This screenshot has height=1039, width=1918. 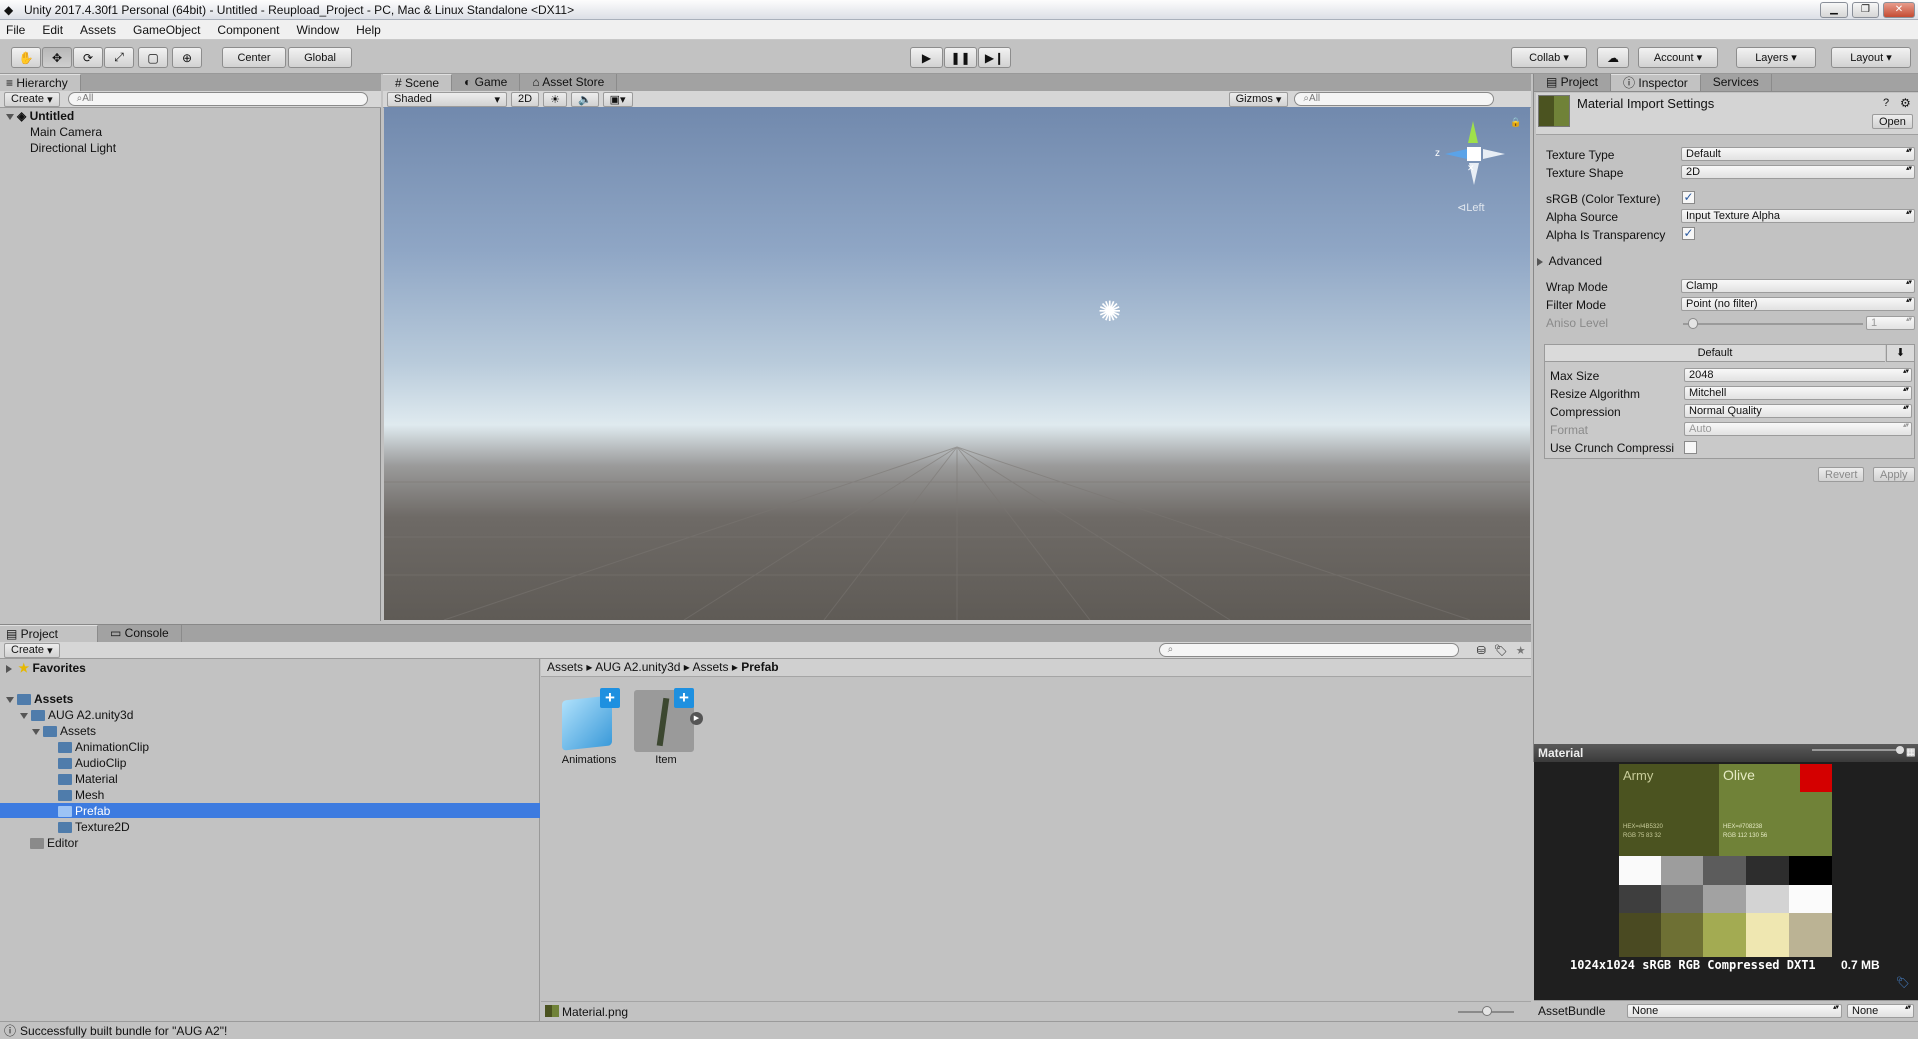 I want to click on alpha-source-dropdown: Input Texture Alpha, so click(x=1798, y=216).